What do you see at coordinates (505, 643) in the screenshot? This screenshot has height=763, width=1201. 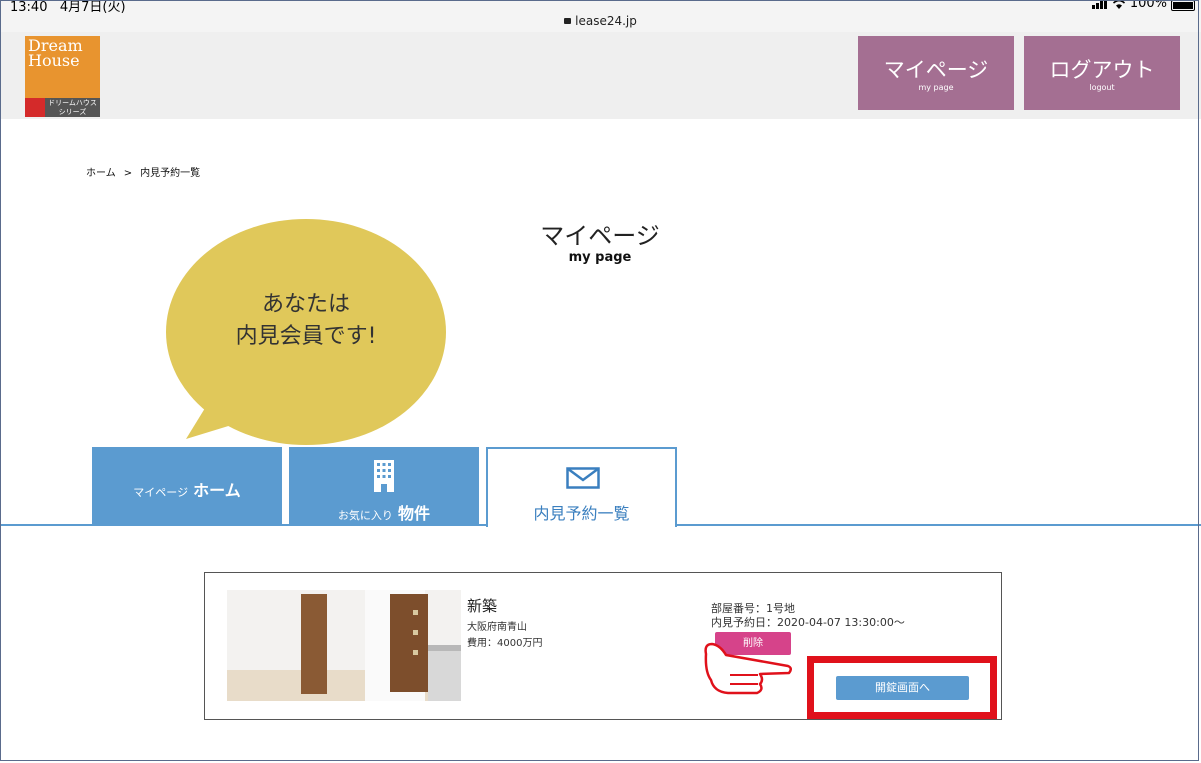 I see `property-price: 費用：4000万円` at bounding box center [505, 643].